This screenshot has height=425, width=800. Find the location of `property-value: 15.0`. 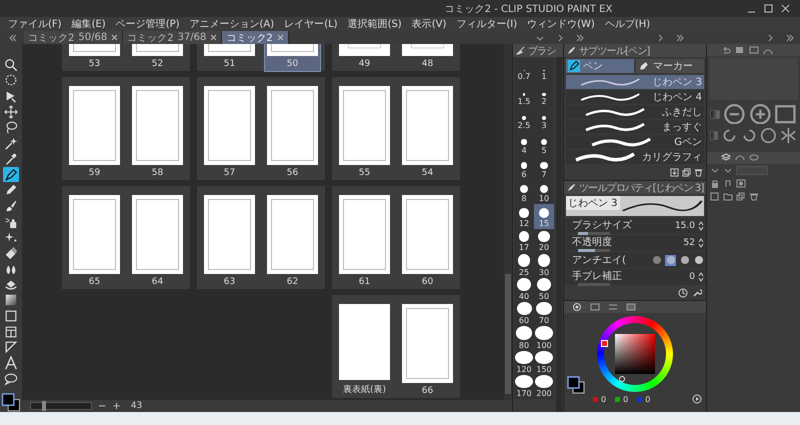

property-value: 15.0 is located at coordinates (684, 226).